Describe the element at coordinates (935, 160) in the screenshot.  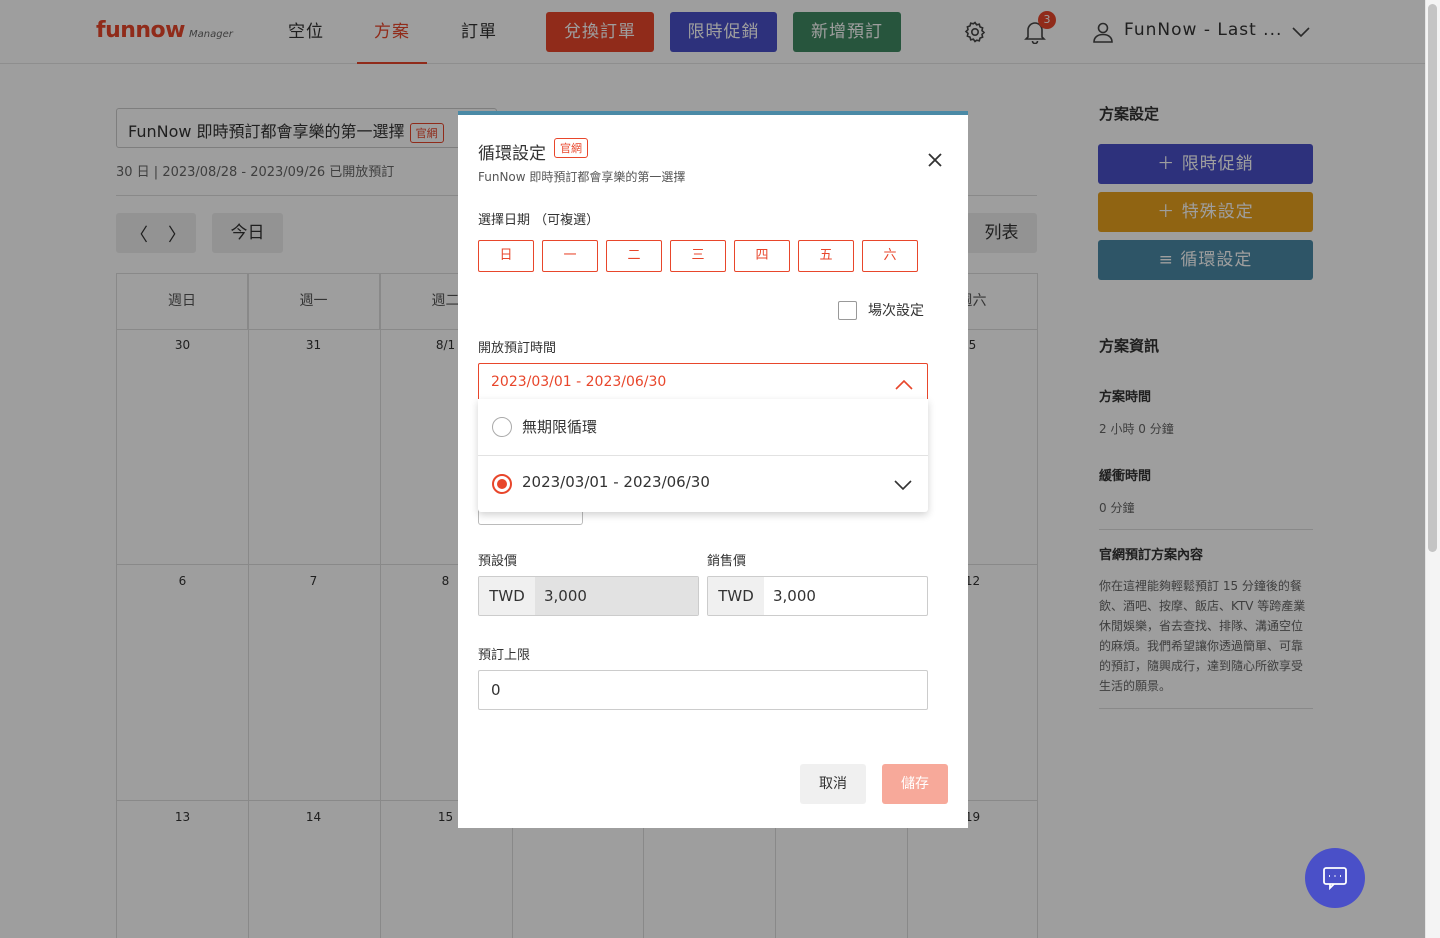
I see `close-icon` at that location.